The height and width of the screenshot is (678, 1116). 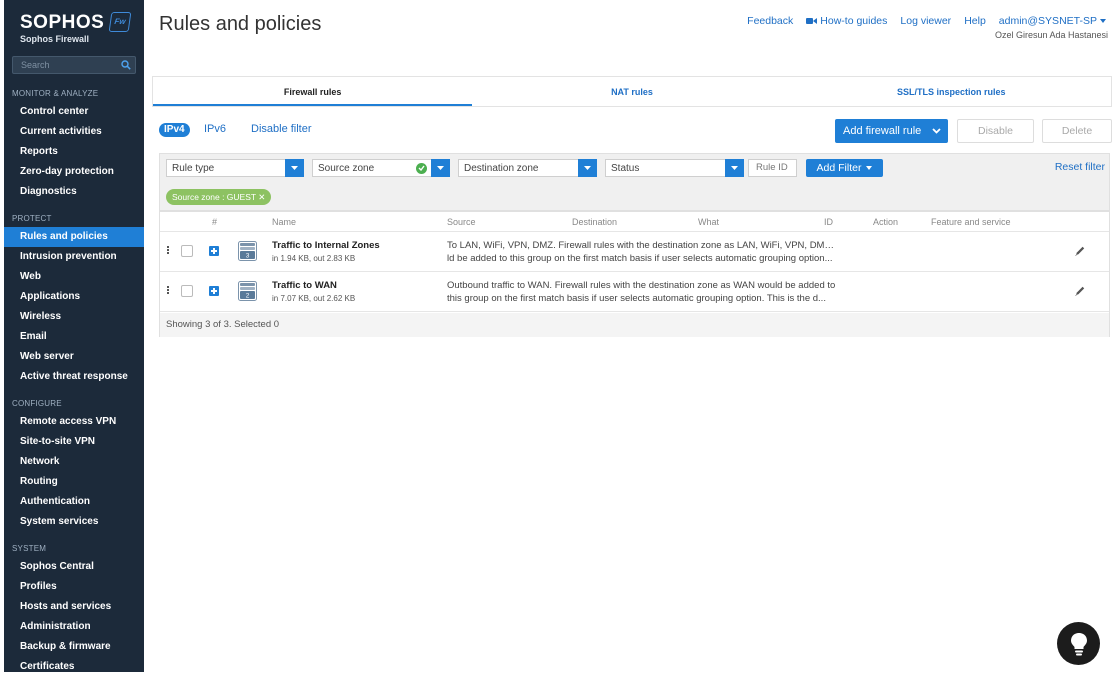 I want to click on user-menu: admin@SYSNET-SP, so click(x=1052, y=21).